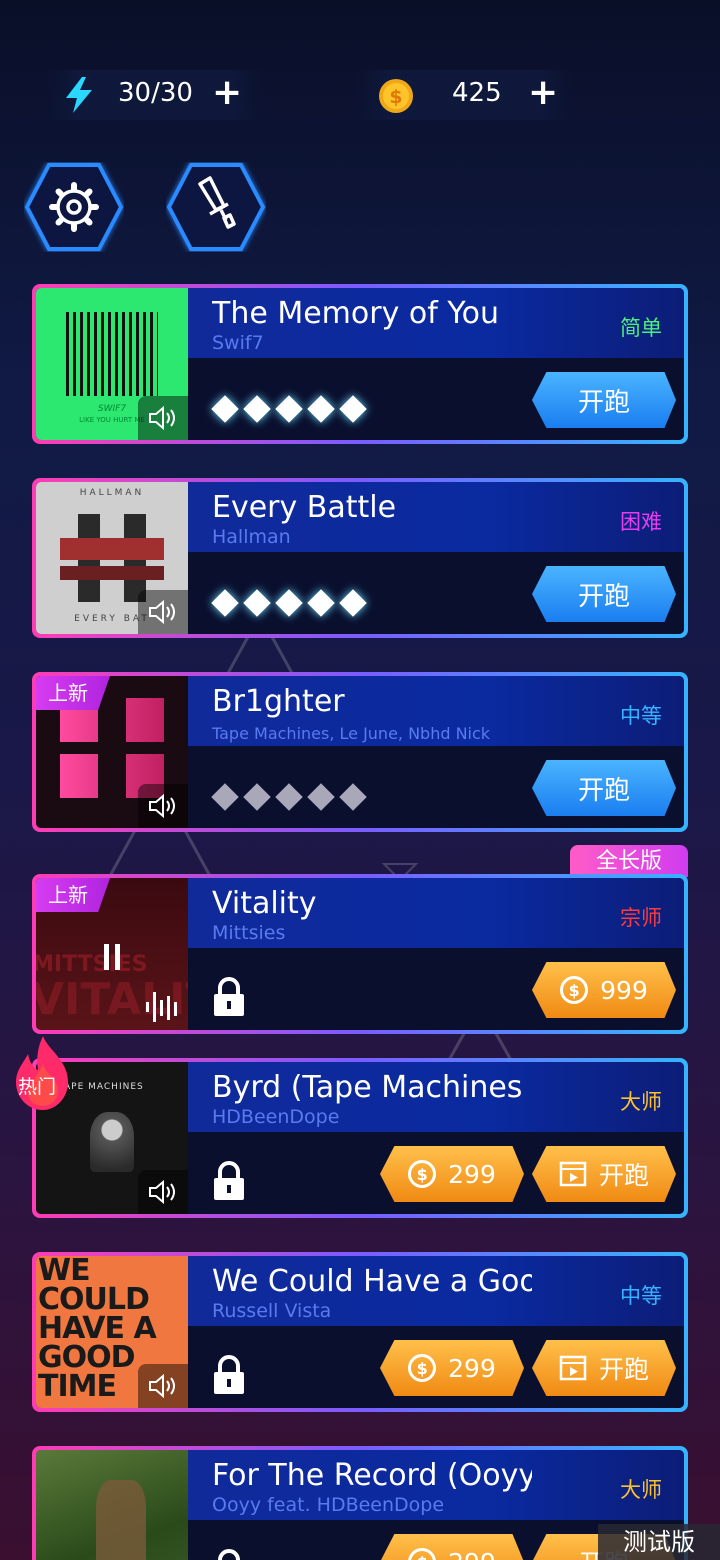 This screenshot has width=720, height=1560. Describe the element at coordinates (37, 1087) in the screenshot. I see `hot-label: 热门` at that location.